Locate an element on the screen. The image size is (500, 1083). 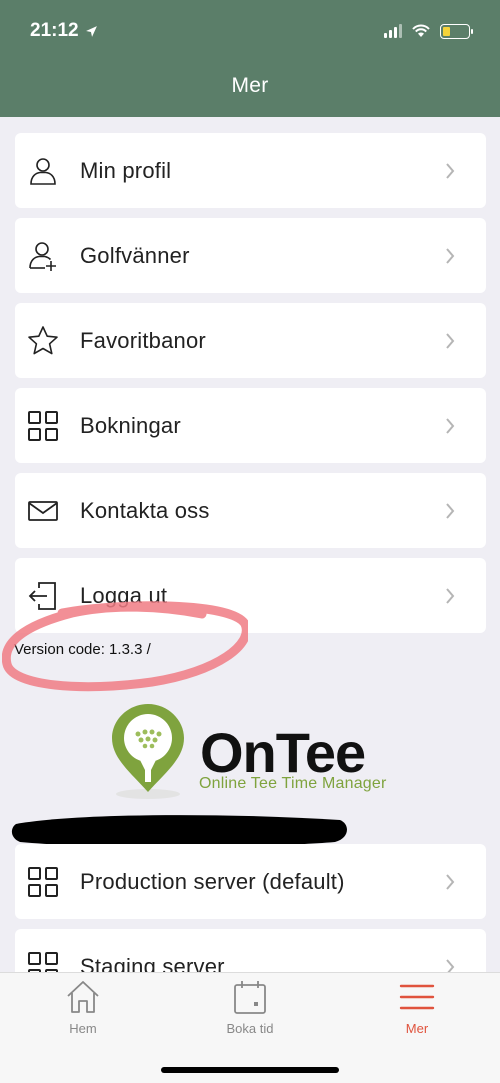
annotation-circle is located at coordinates (125, 646).